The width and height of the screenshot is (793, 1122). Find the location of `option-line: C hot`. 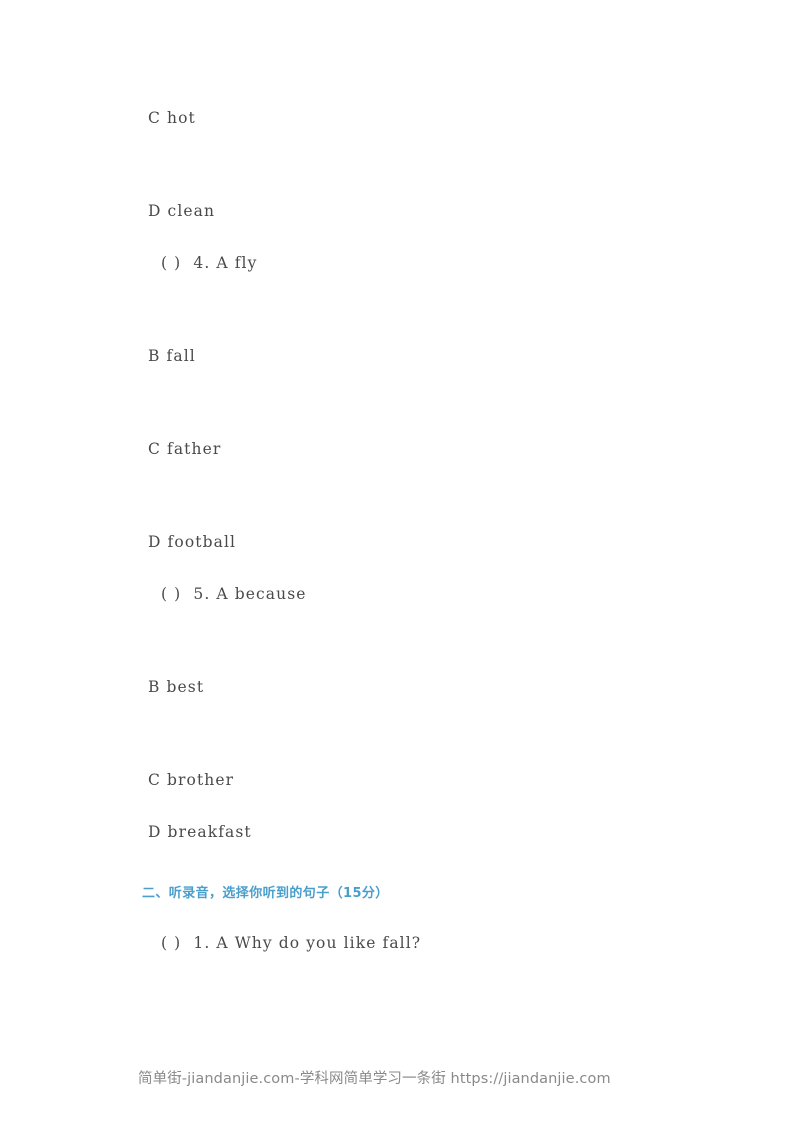

option-line: C hot is located at coordinates (172, 118).